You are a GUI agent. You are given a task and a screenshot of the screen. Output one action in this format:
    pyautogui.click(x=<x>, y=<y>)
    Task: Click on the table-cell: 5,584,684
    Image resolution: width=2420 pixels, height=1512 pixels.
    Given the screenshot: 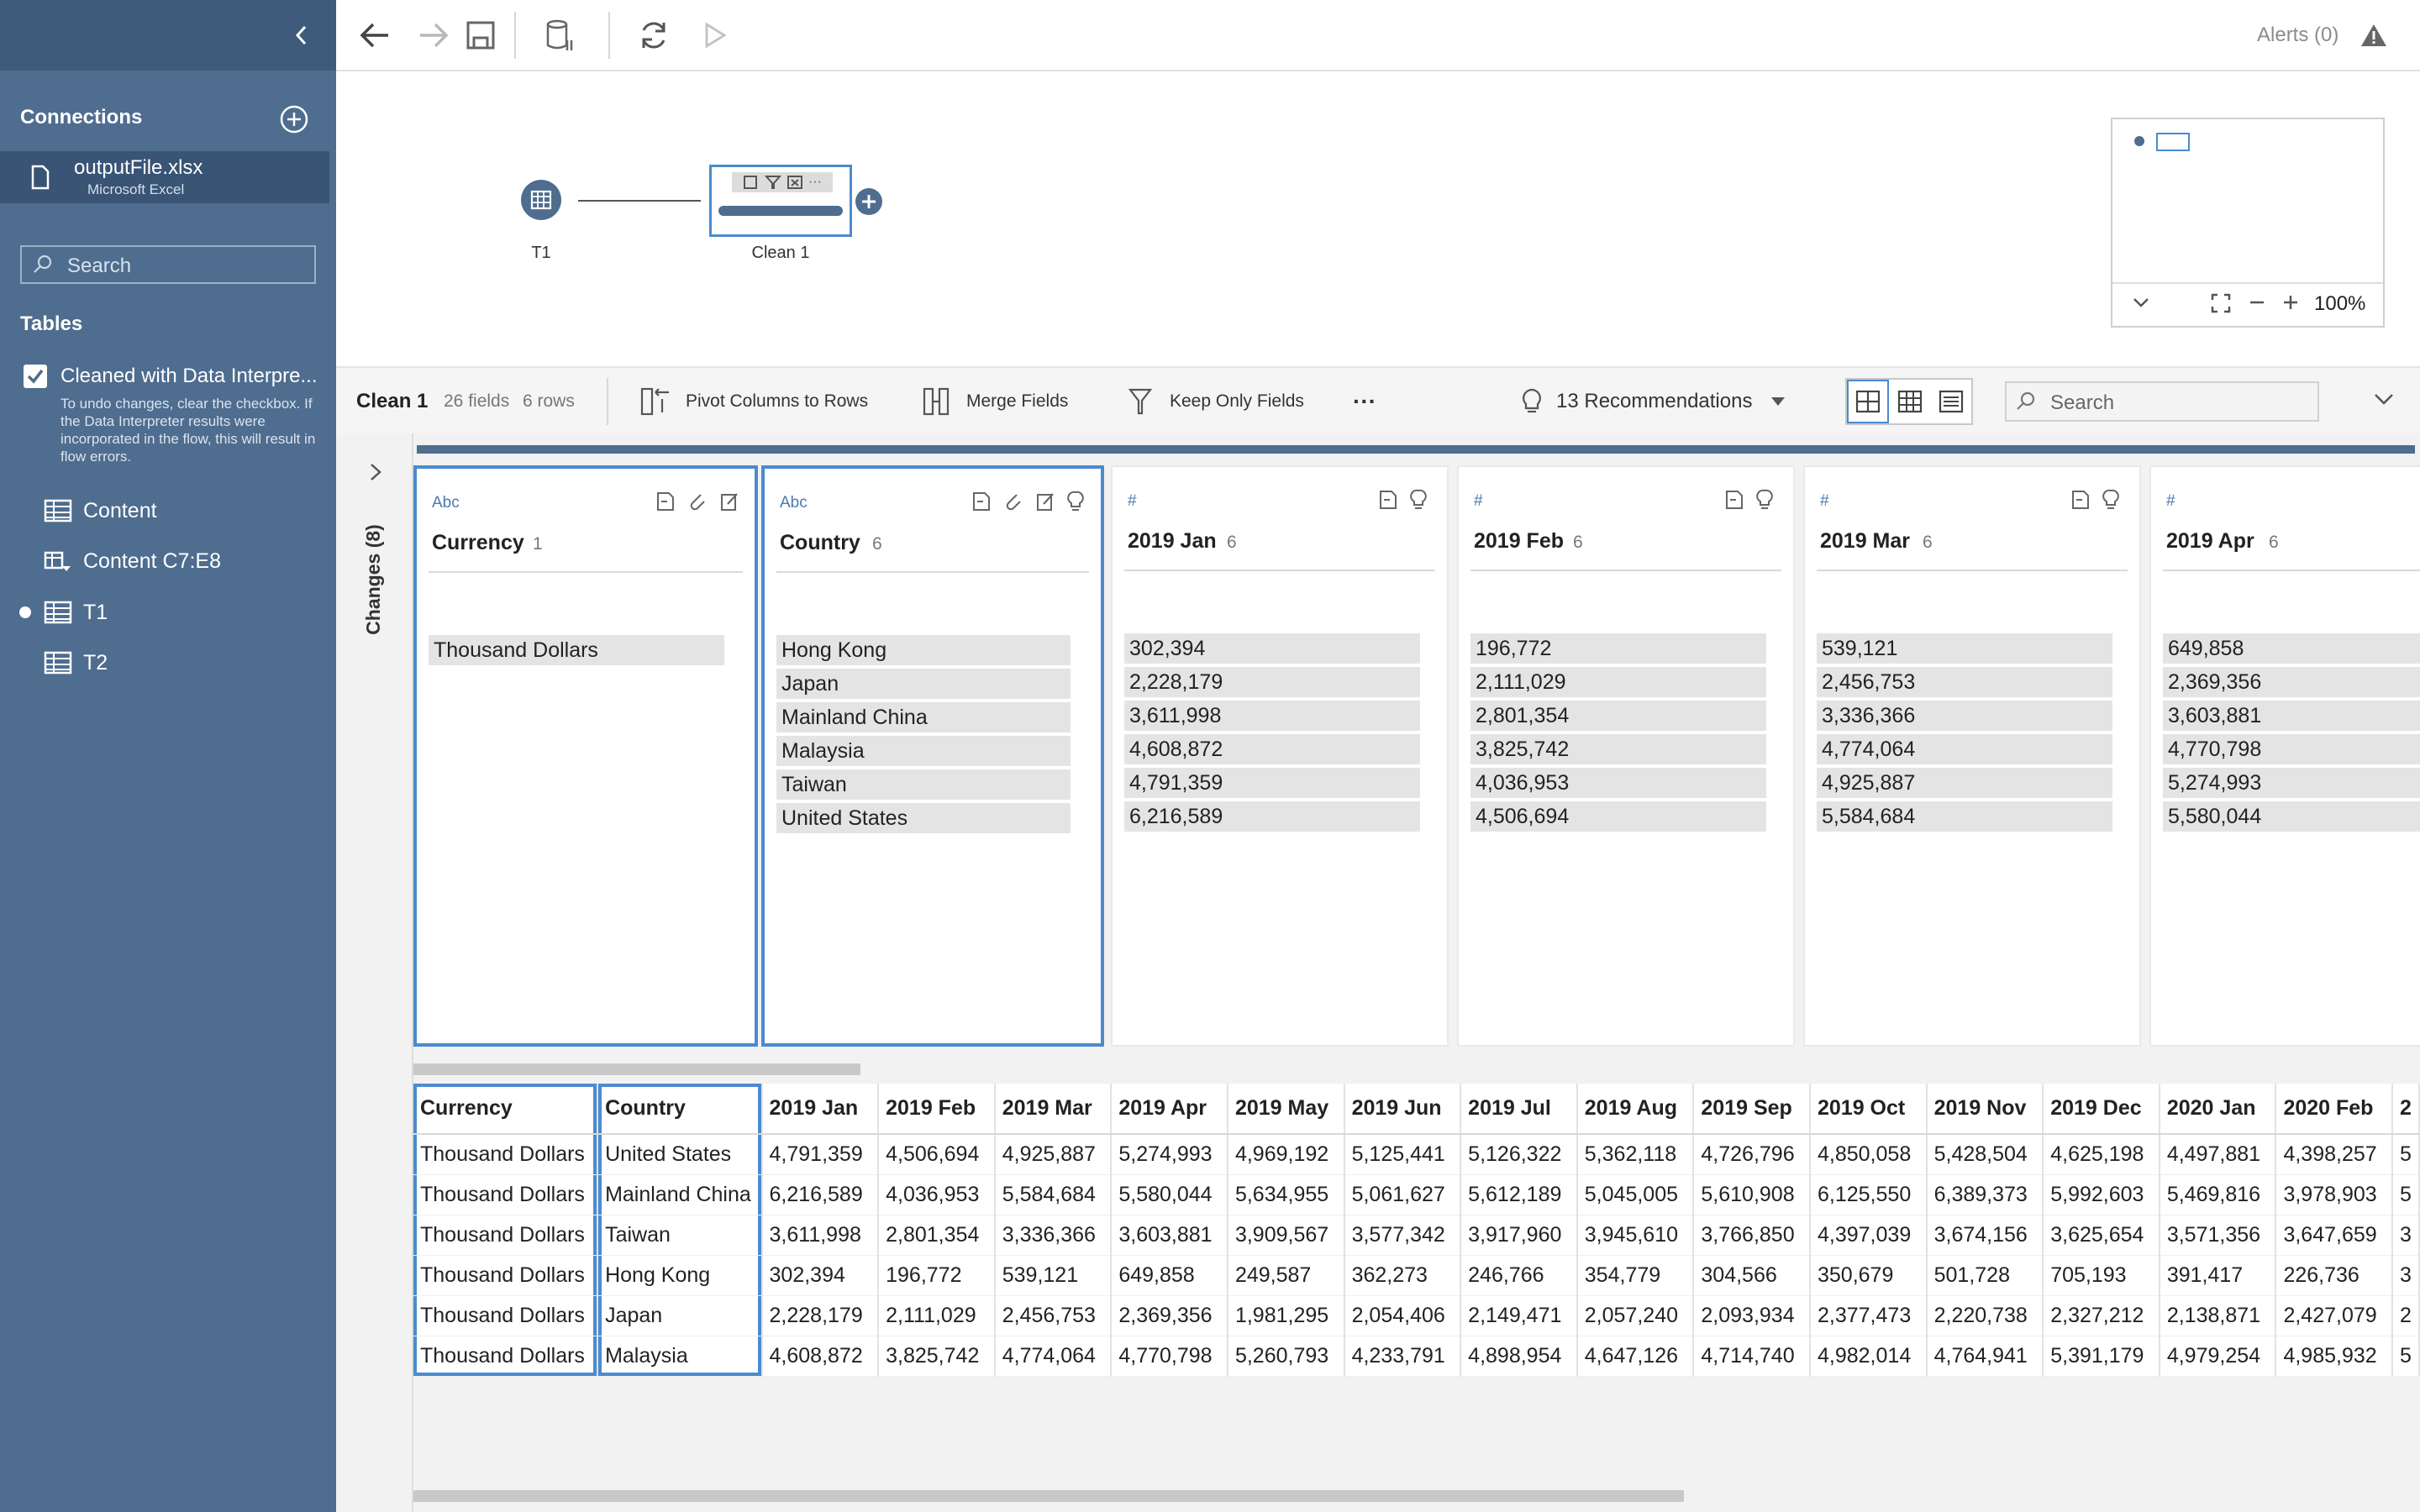 What is the action you would take?
    pyautogui.click(x=1053, y=1194)
    